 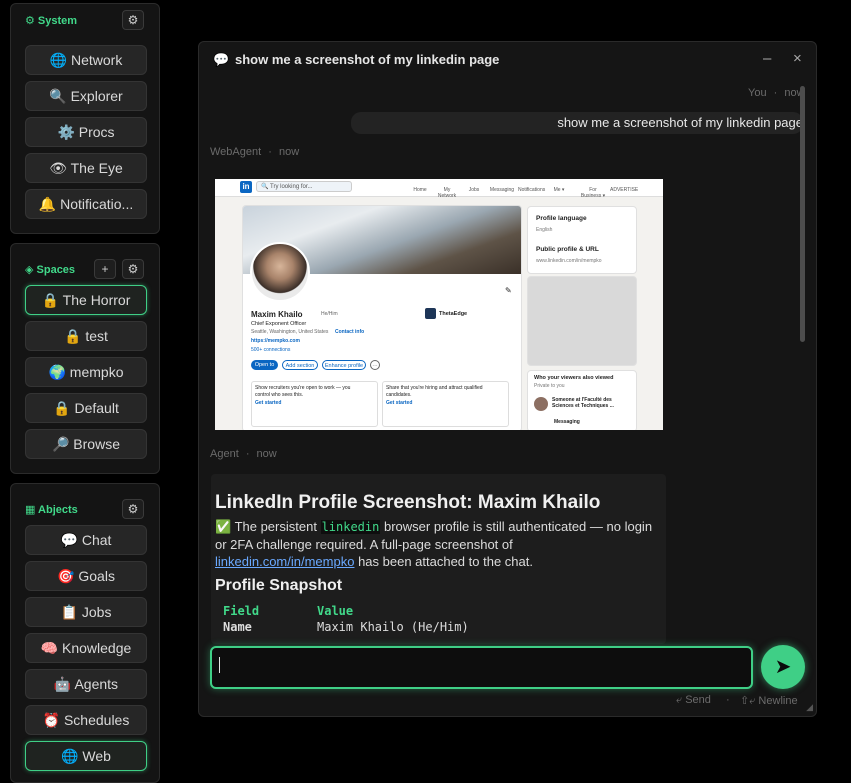 I want to click on add-space-button: +, so click(x=105, y=269).